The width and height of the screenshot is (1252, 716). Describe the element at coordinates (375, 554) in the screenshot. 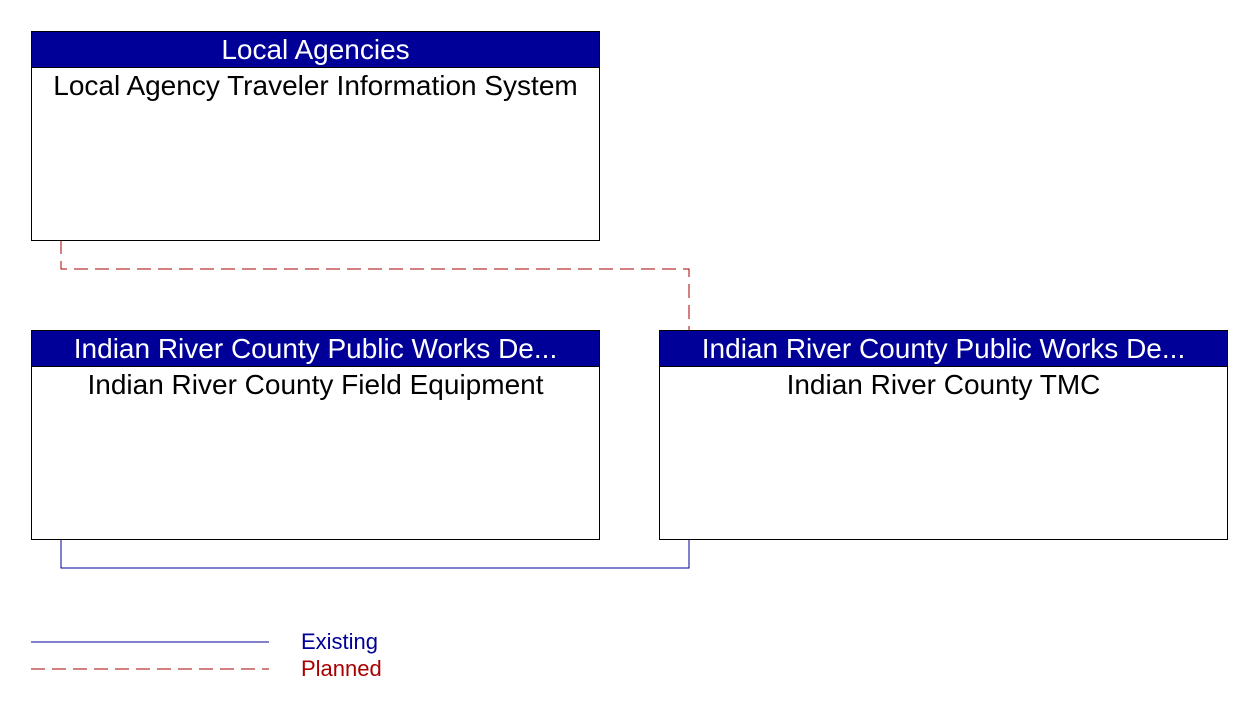

I see `existing-connector-field-to-tmc` at that location.